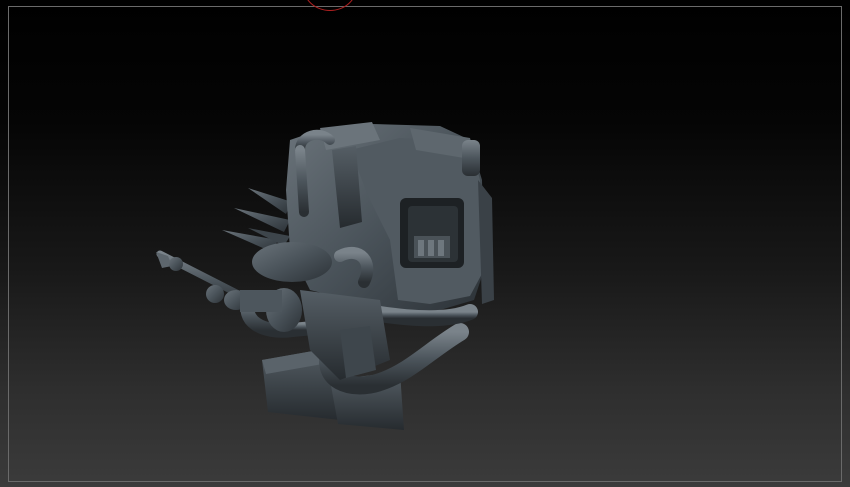 The width and height of the screenshot is (850, 487). Describe the element at coordinates (257, 220) in the screenshot. I see `spikes` at that location.